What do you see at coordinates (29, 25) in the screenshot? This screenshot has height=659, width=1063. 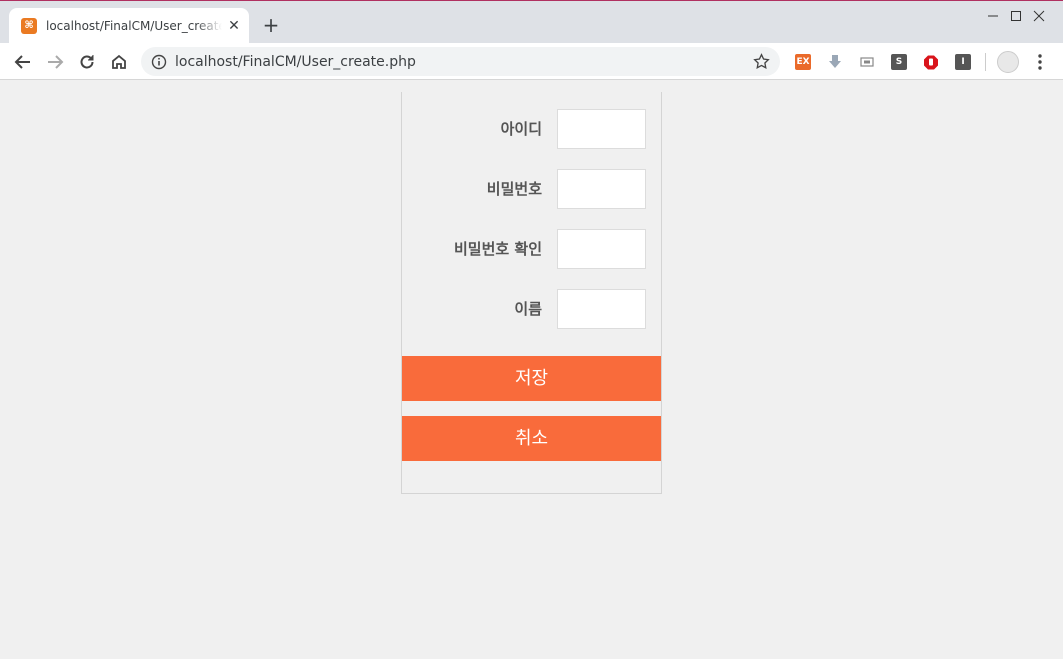 I see `xampp-favicon-icon: ⌘` at bounding box center [29, 25].